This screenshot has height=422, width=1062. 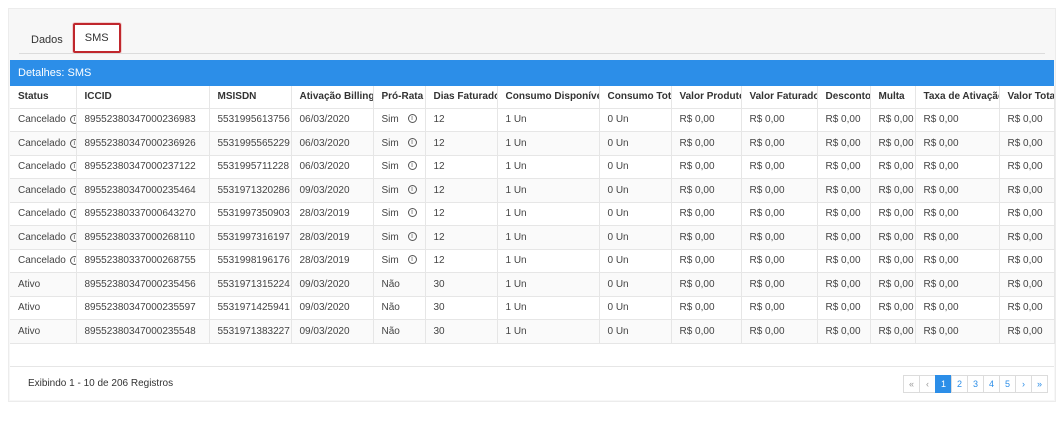 What do you see at coordinates (957, 120) in the screenshot?
I see `cell-taxa: R$ 0,00` at bounding box center [957, 120].